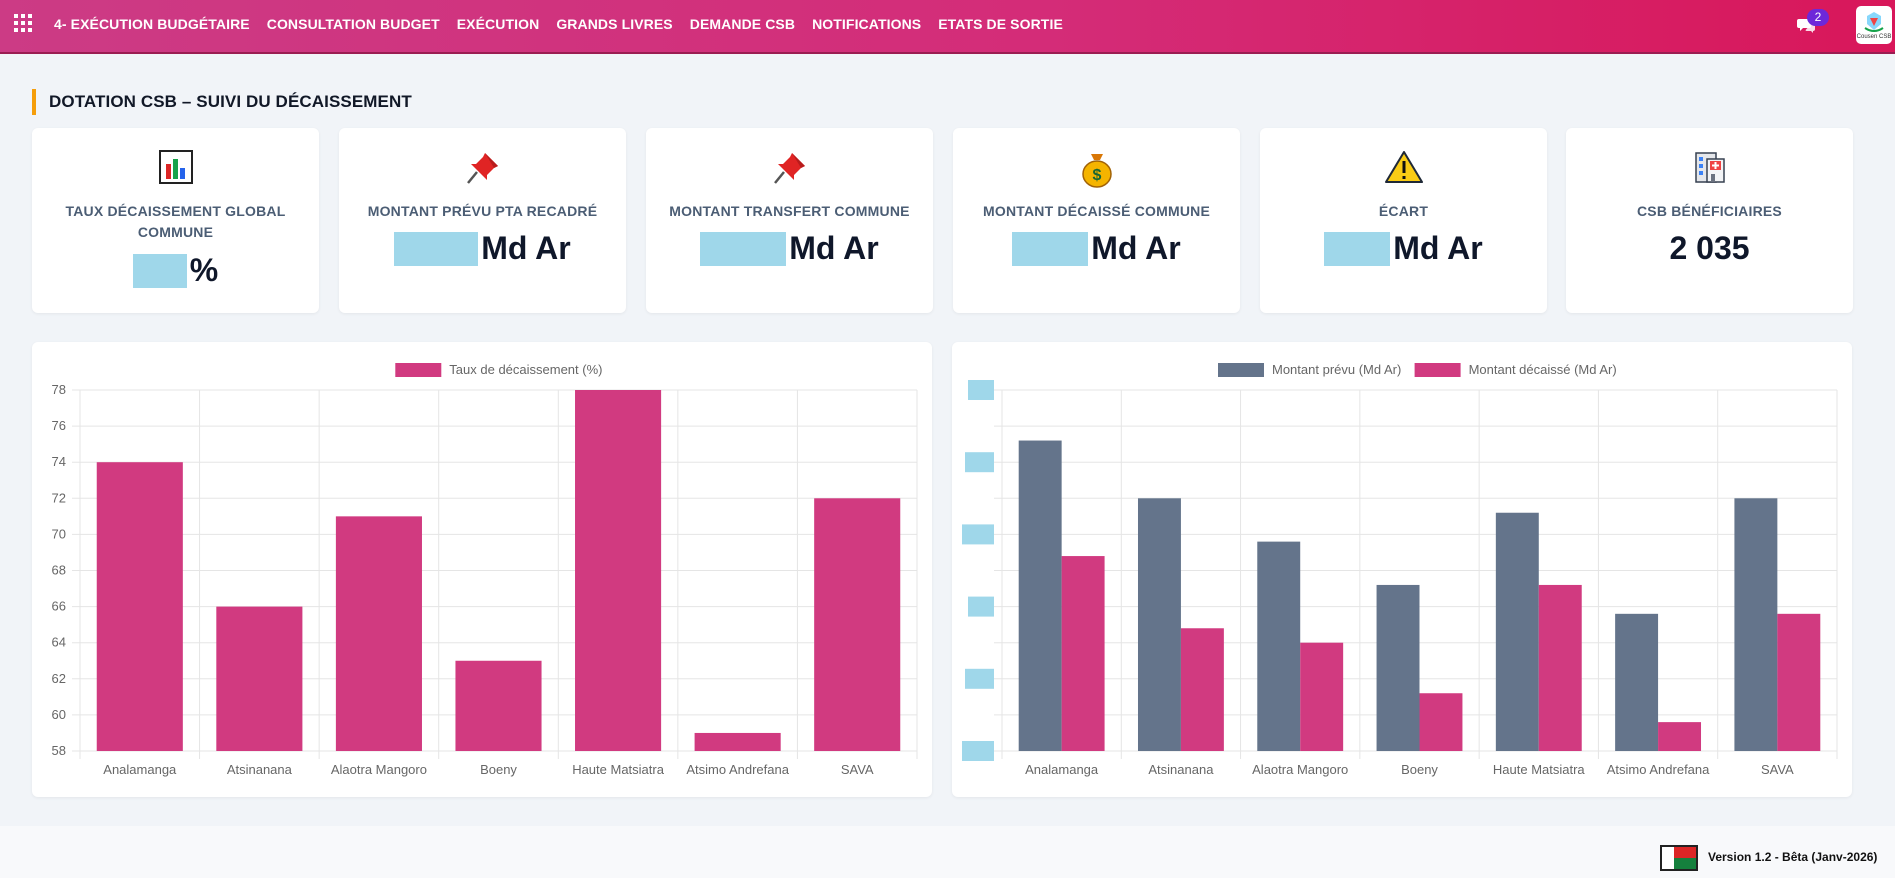  Describe the element at coordinates (222, 102) in the screenshot. I see `page-title: DOTATION CSB – SUIVI DU DÉCAISSEMENT` at that location.